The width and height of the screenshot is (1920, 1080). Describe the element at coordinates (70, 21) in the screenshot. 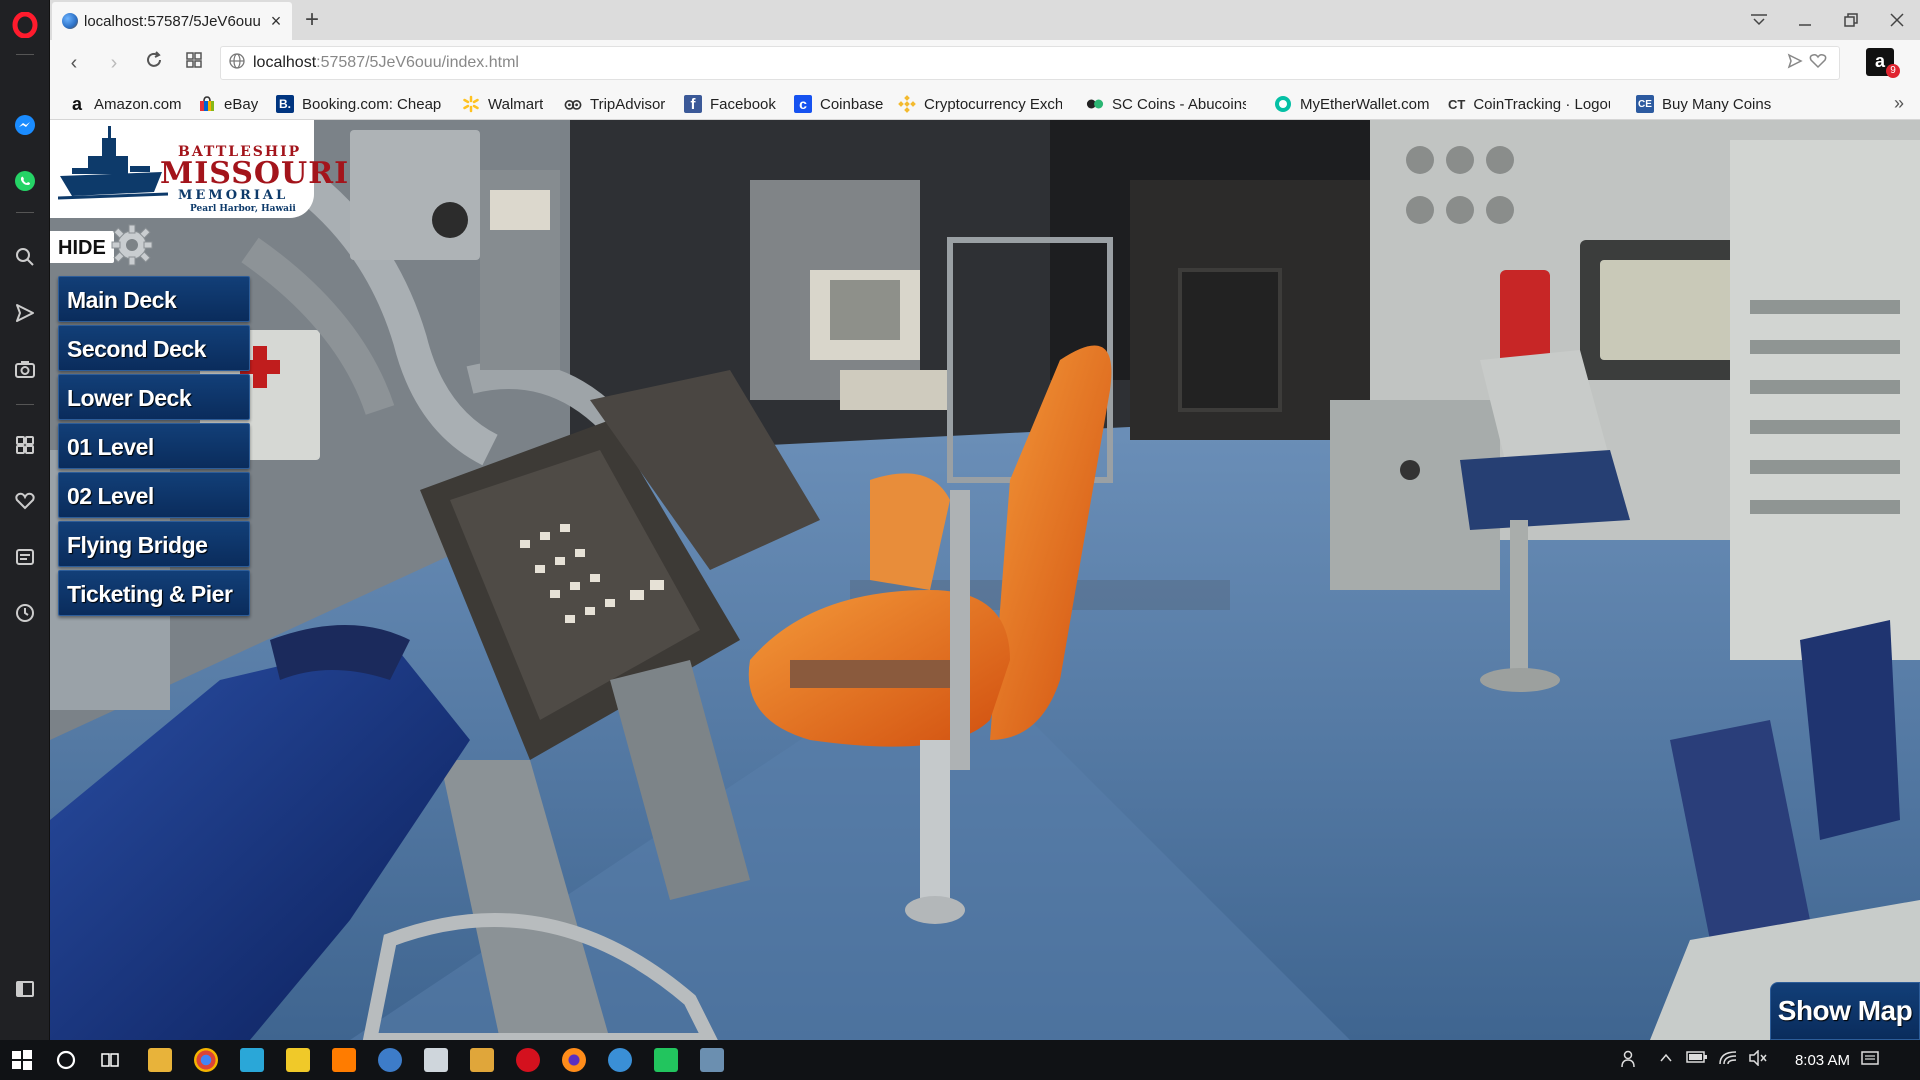

I see `page-favicon-icon` at that location.